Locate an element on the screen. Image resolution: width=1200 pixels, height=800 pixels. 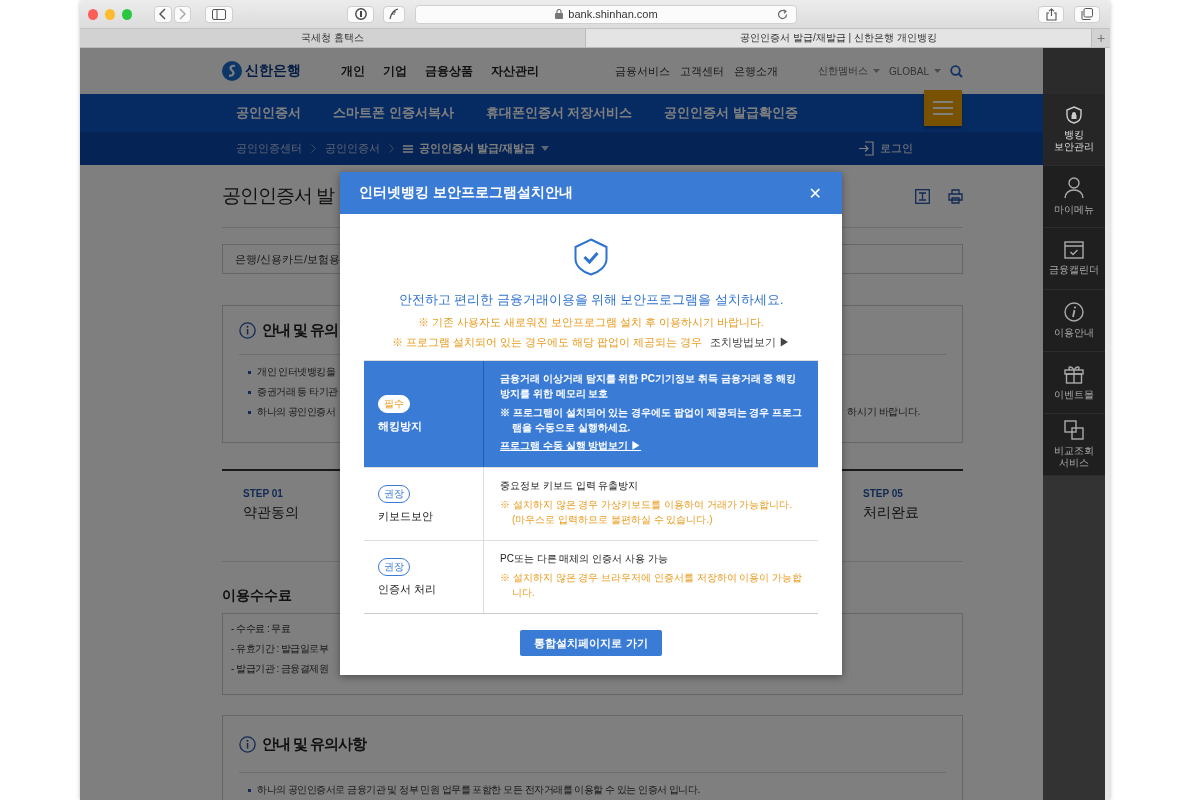
tabs-button is located at coordinates (1087, 14).